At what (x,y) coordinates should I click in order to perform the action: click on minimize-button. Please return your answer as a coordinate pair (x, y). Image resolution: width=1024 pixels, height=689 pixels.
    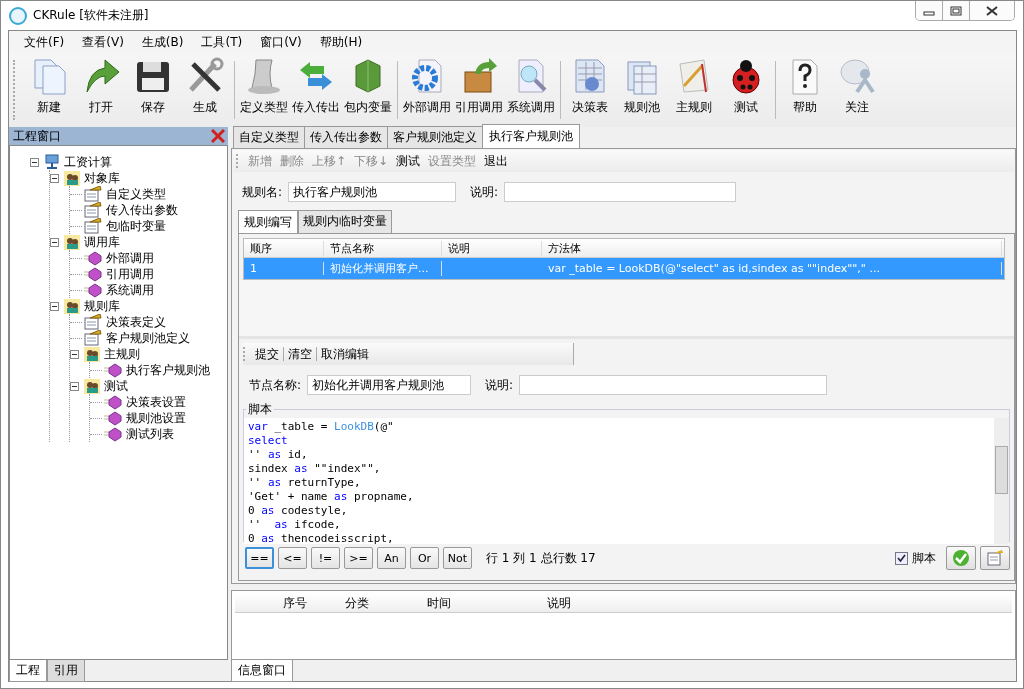
    Looking at the image, I should click on (929, 10).